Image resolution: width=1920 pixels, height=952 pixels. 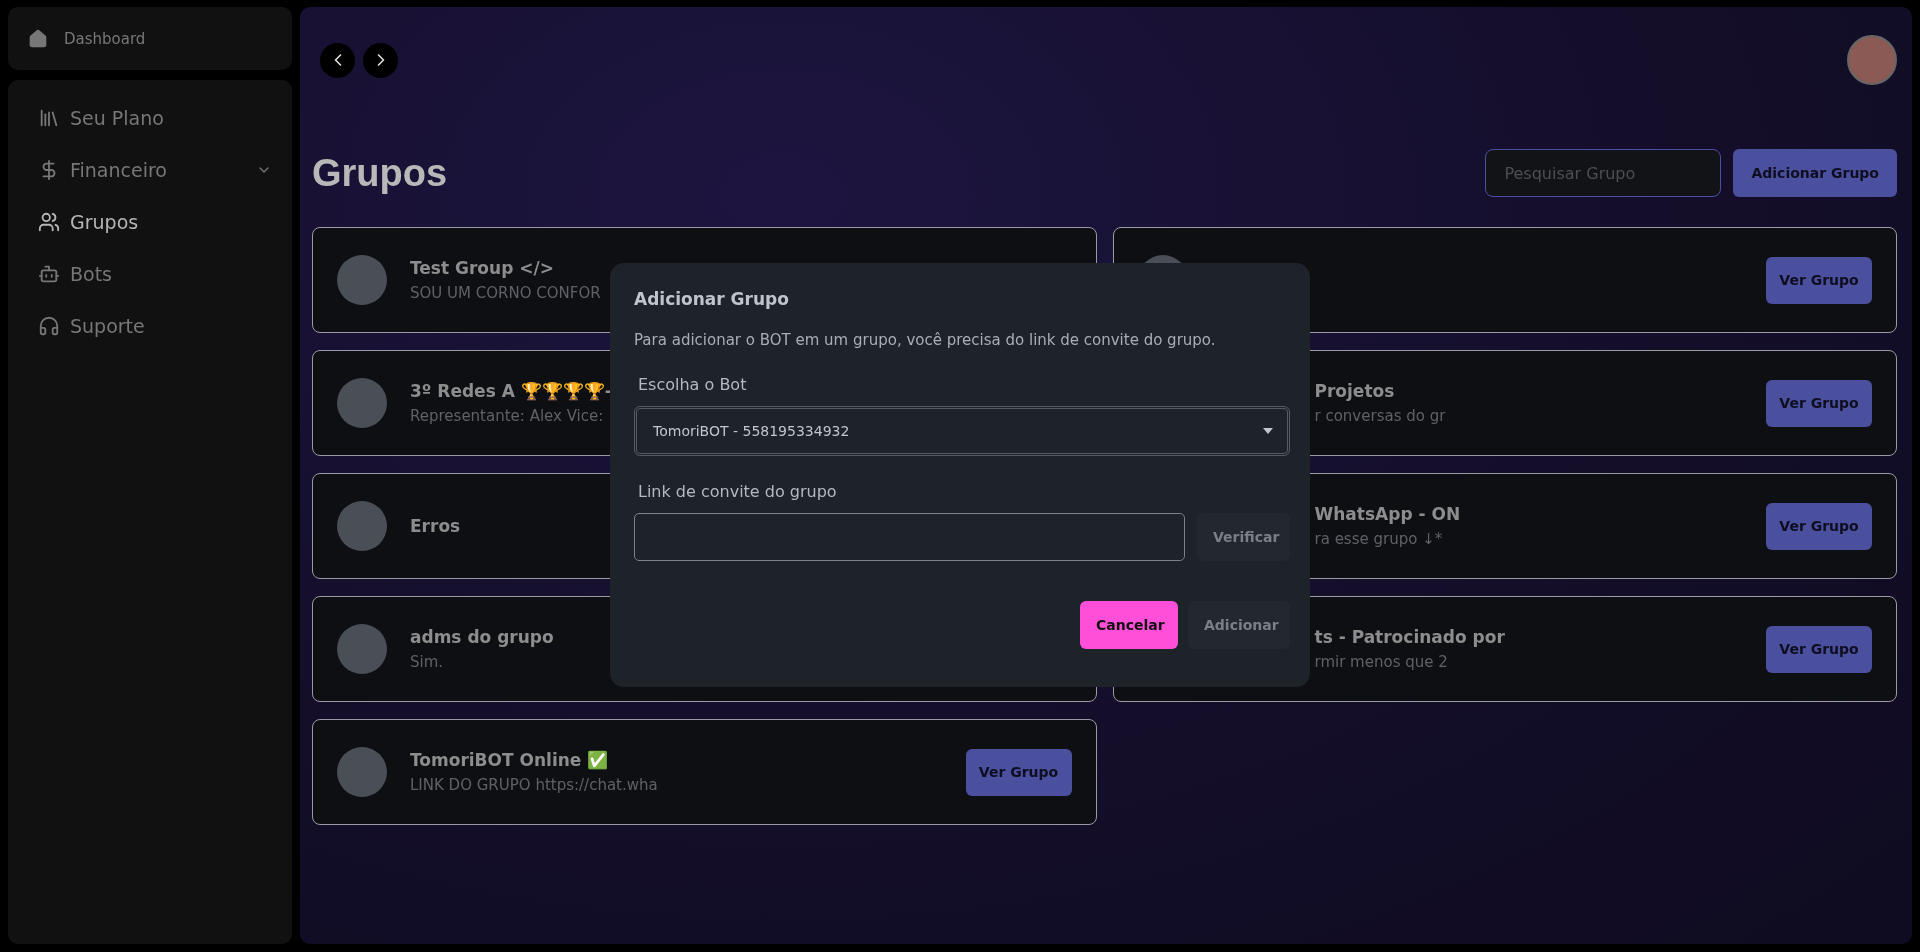 What do you see at coordinates (150, 222) in the screenshot?
I see `sidebar-item: Grupos` at bounding box center [150, 222].